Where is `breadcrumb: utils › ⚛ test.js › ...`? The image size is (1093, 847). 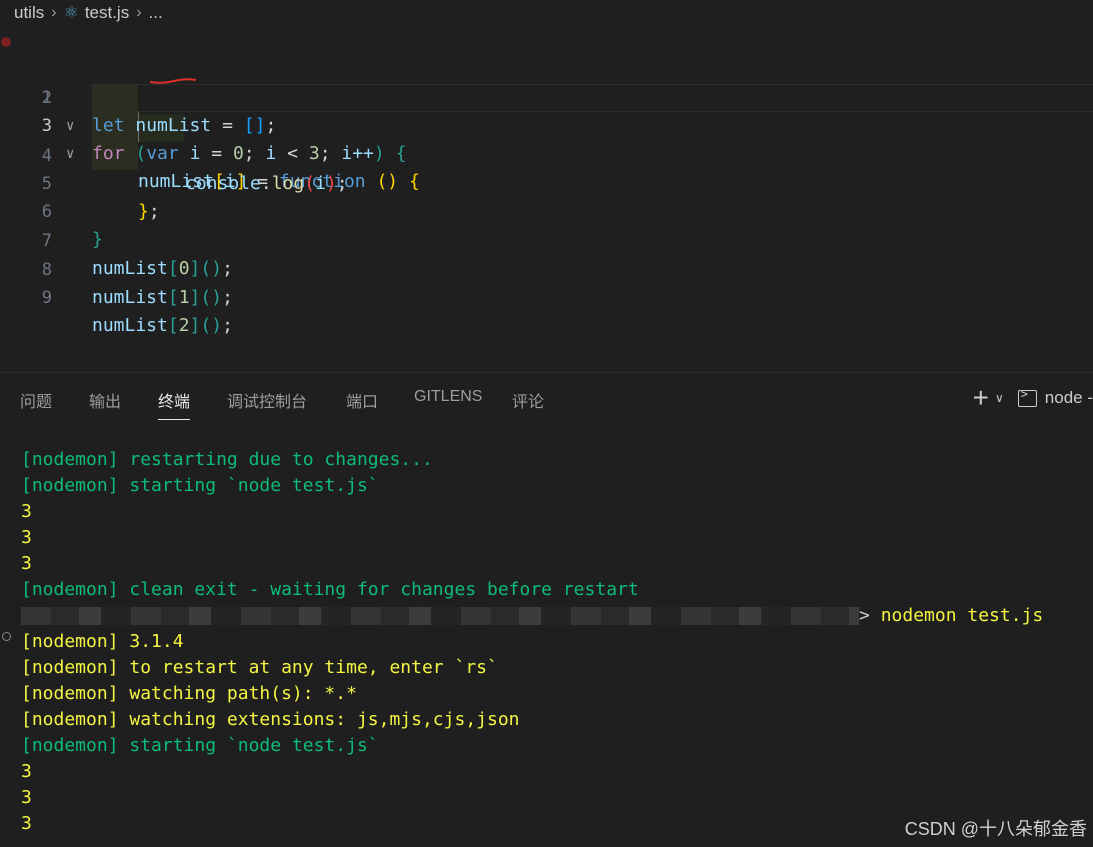 breadcrumb: utils › ⚛ test.js › ... is located at coordinates (546, 13).